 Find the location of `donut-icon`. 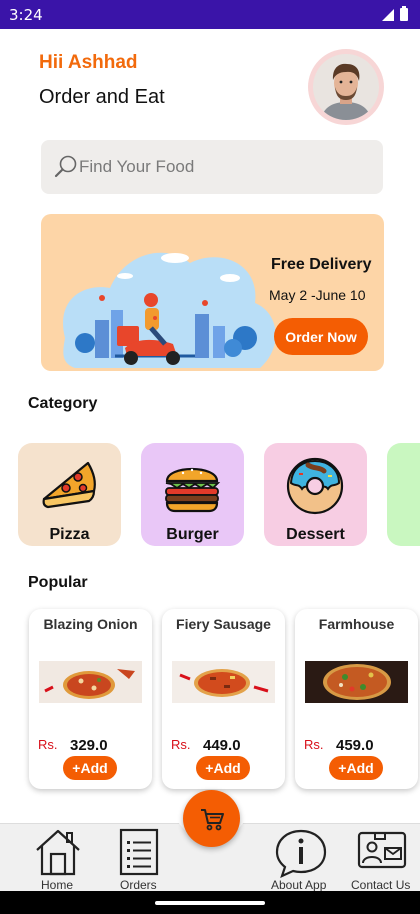

donut-icon is located at coordinates (315, 486).